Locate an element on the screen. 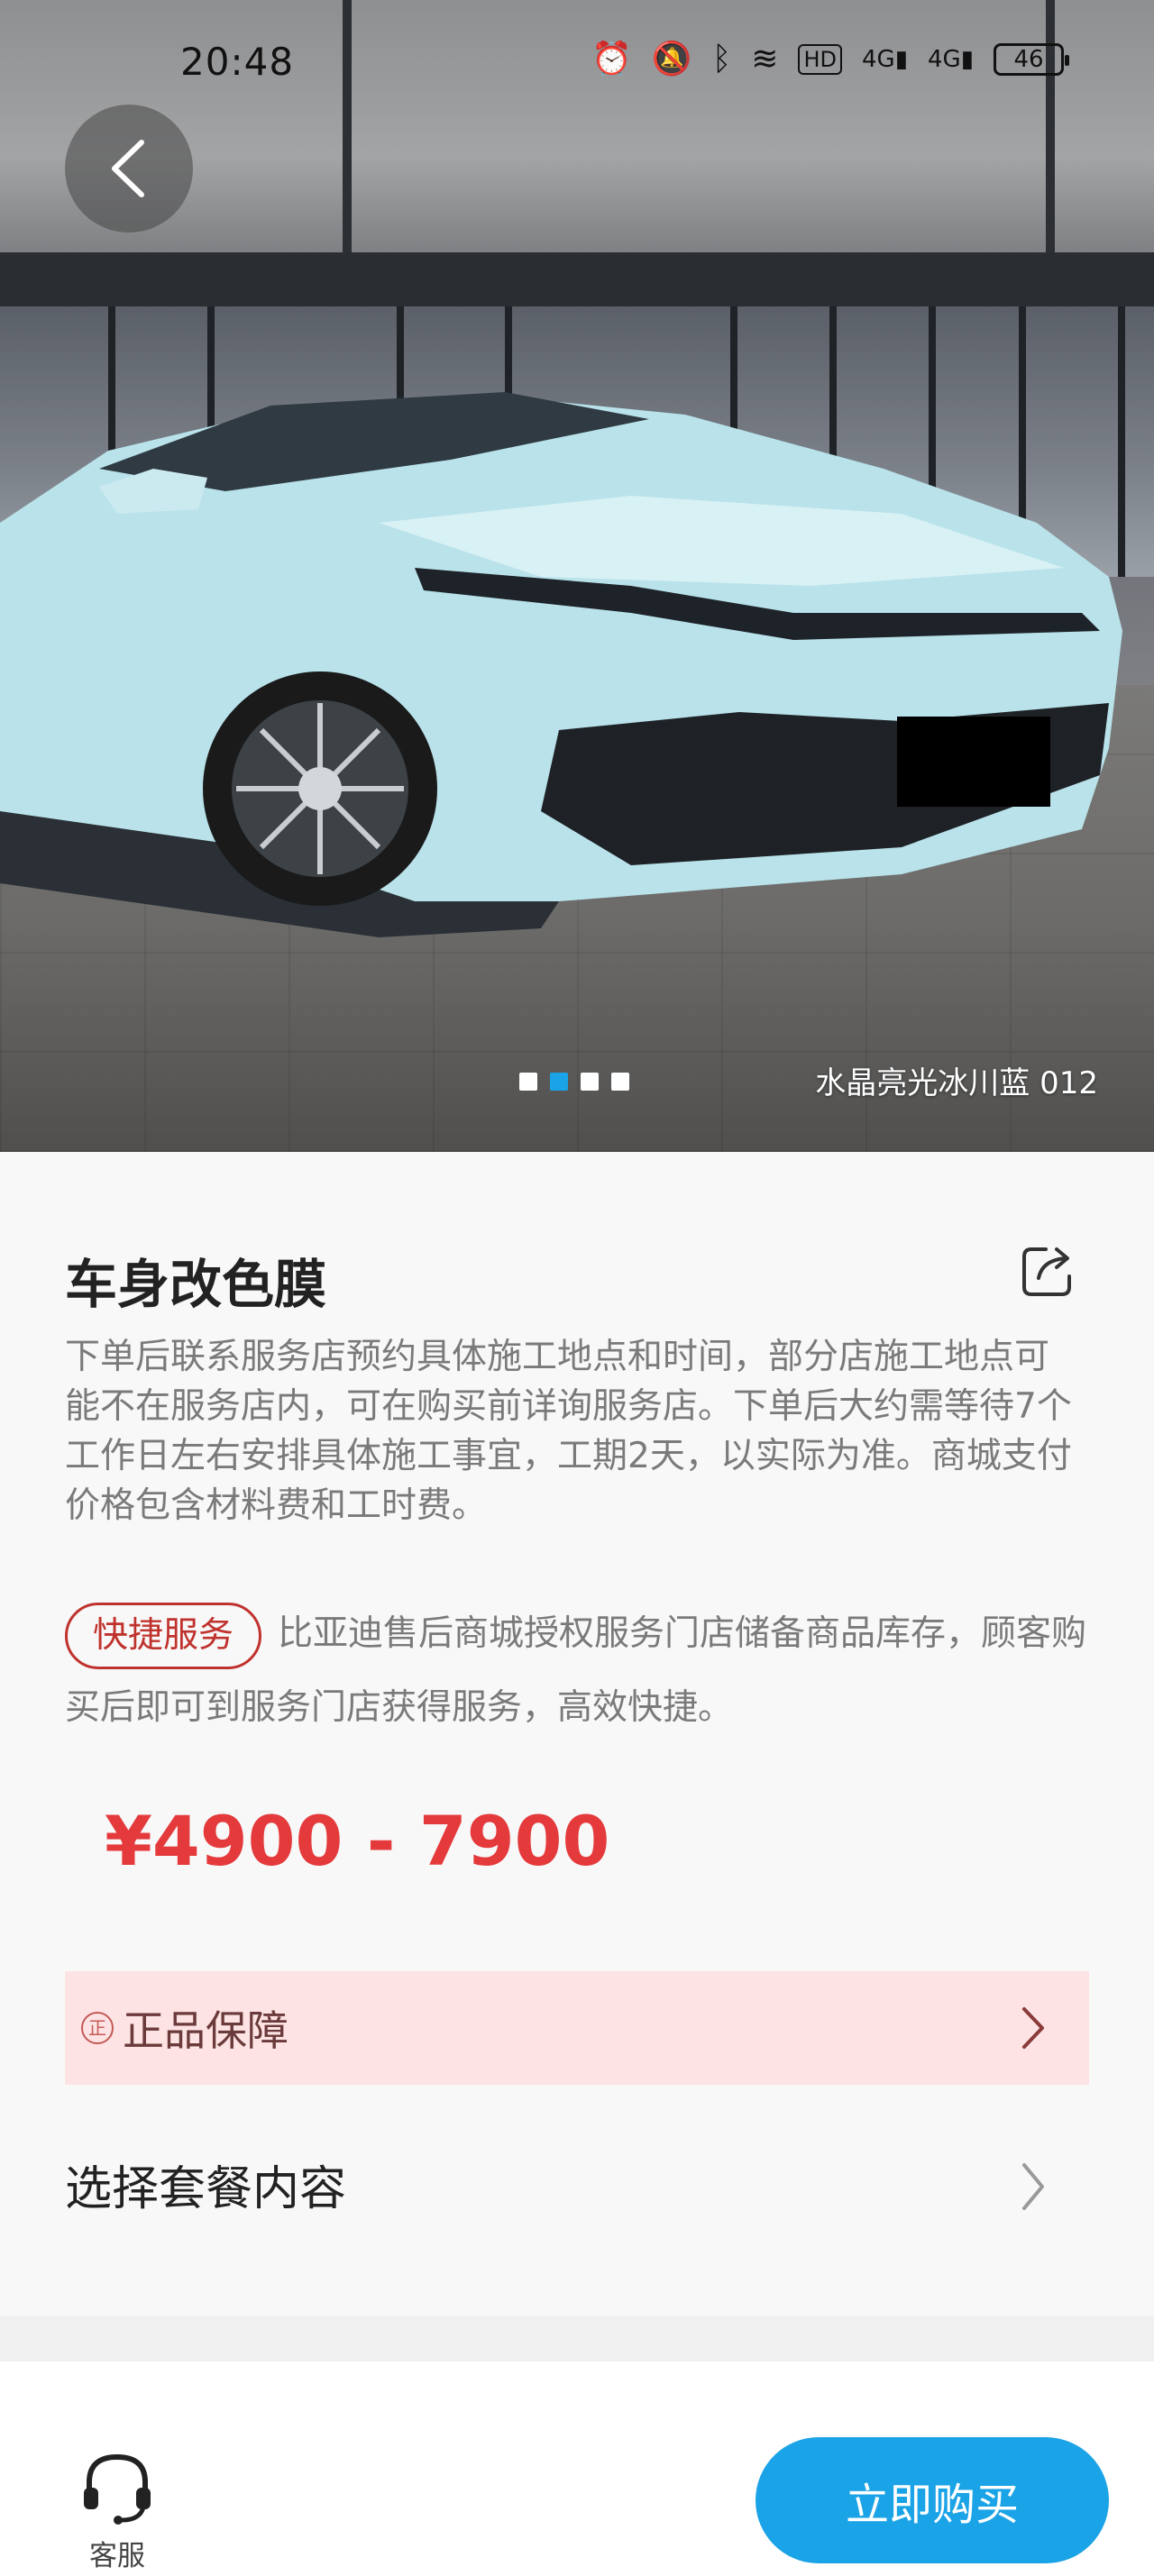 This screenshot has width=1154, height=2576. back-button is located at coordinates (129, 169).